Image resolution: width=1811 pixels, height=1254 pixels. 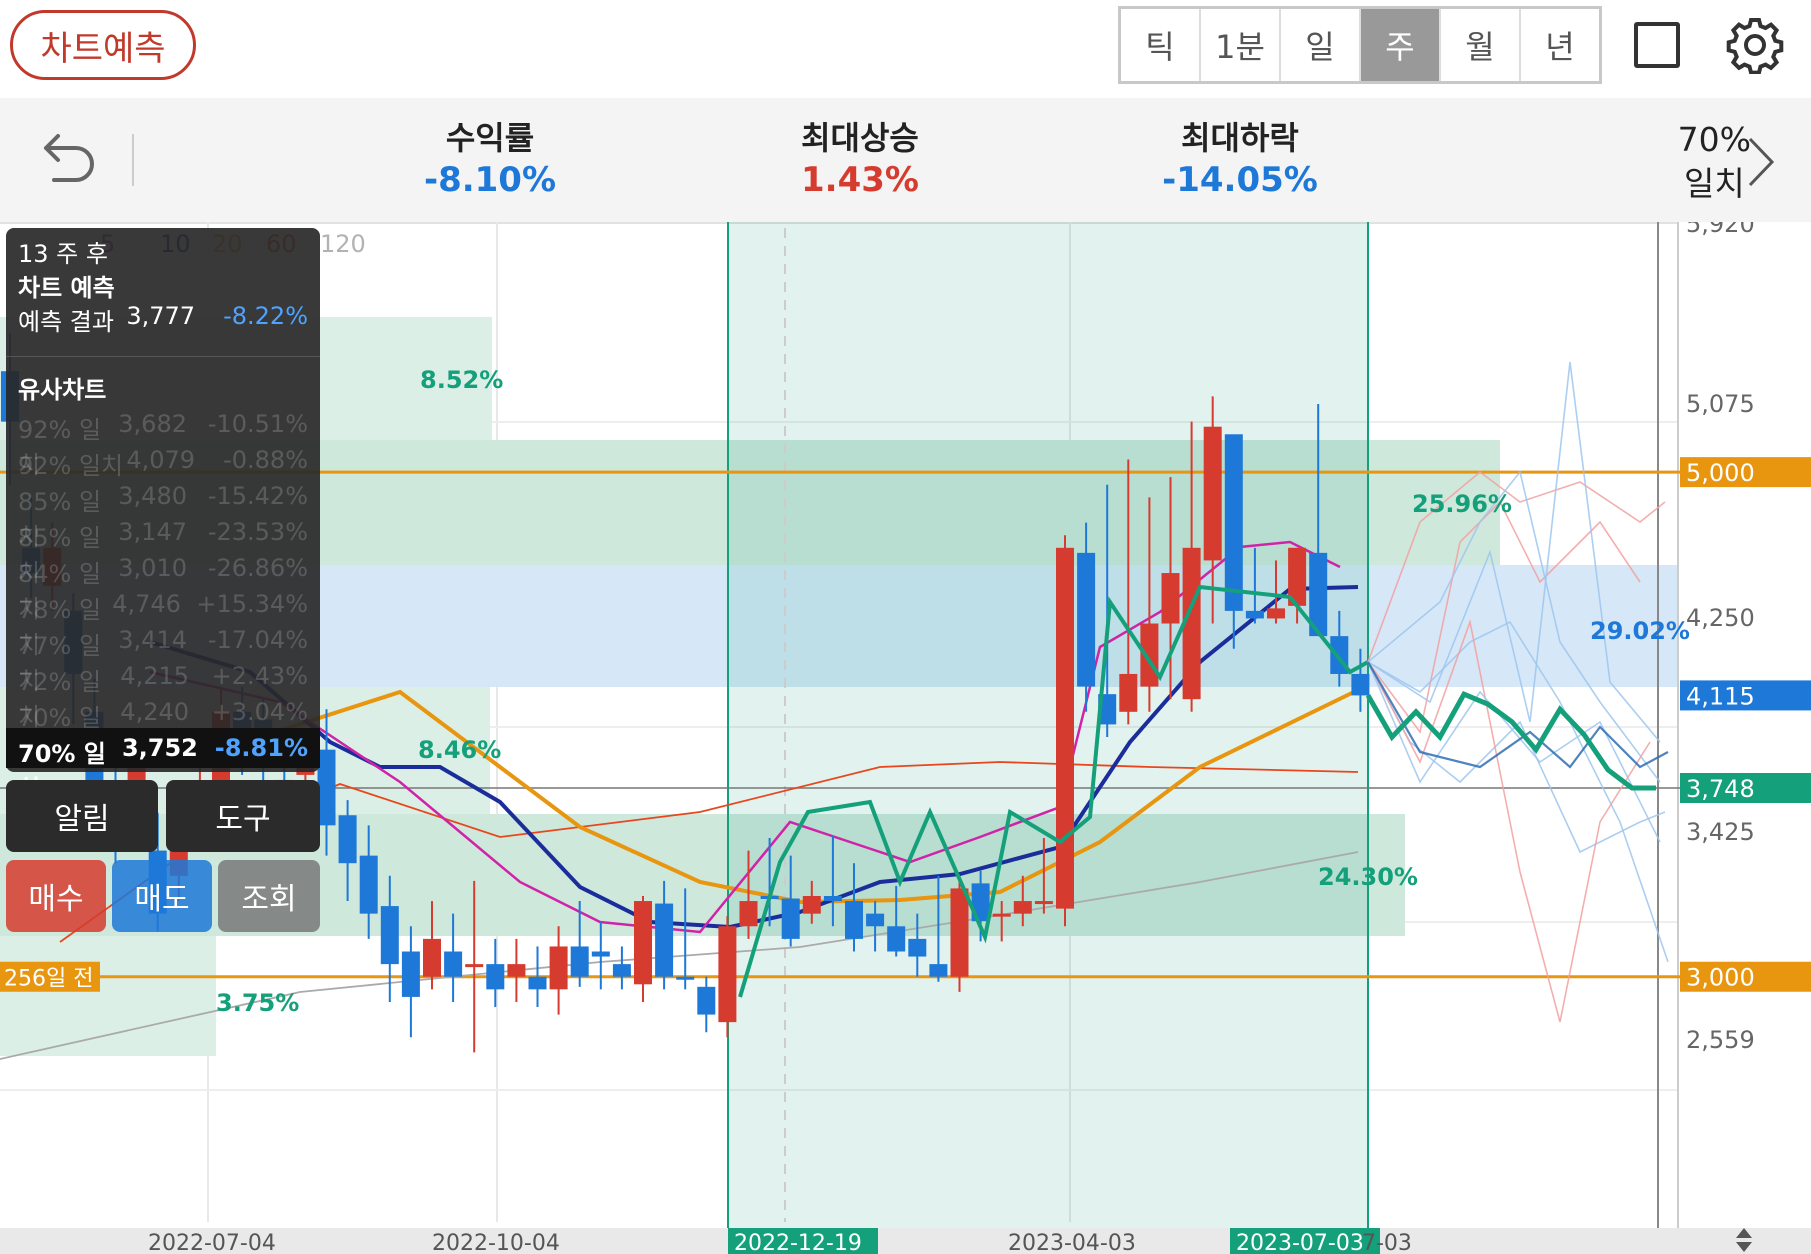 I want to click on chart-predict-button: 차트예측, so click(x=103, y=45).